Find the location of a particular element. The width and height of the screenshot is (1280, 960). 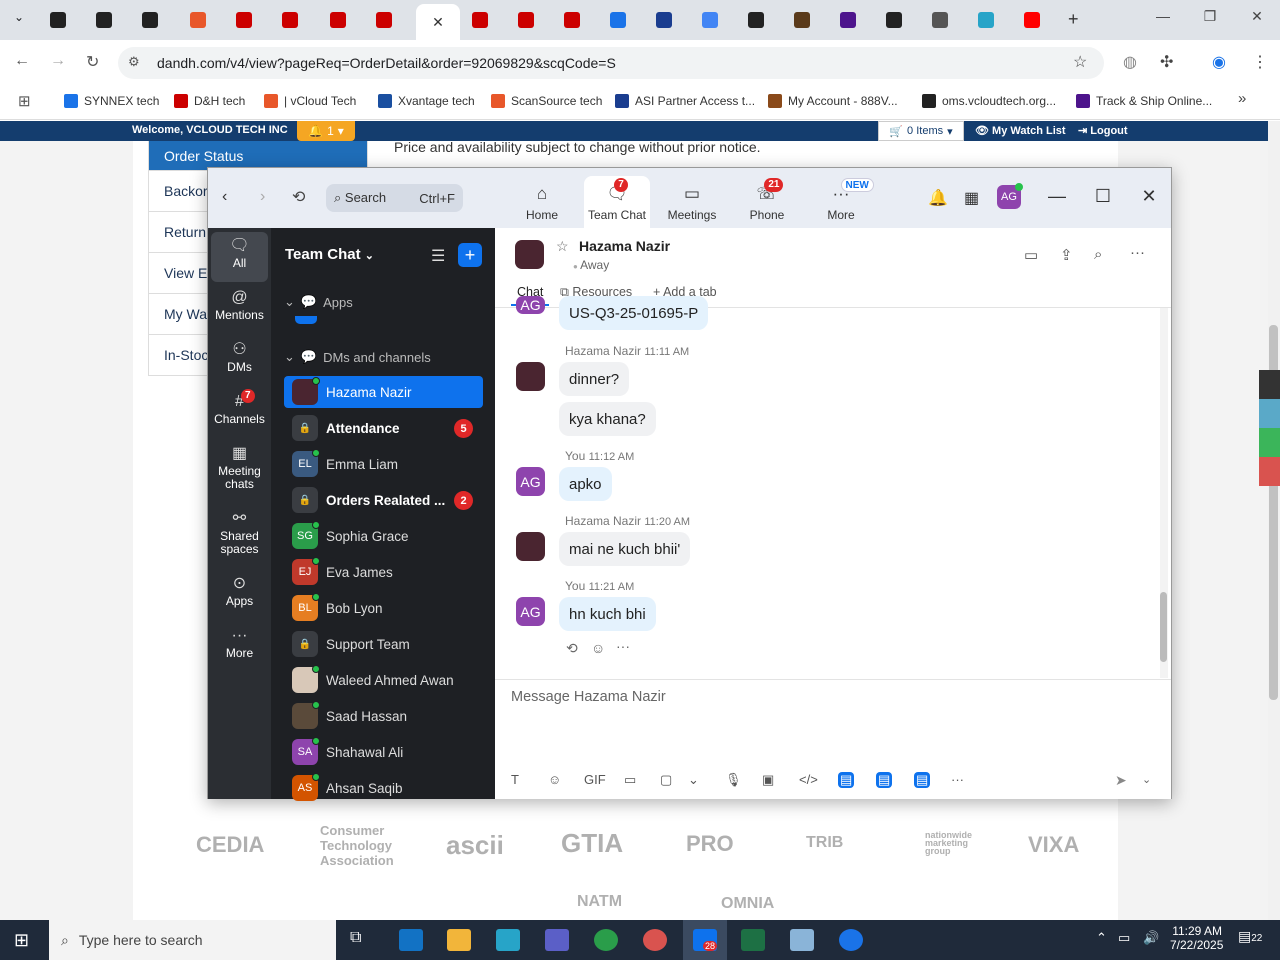

rail-dms: ⚇ DMs is located at coordinates (239, 358).